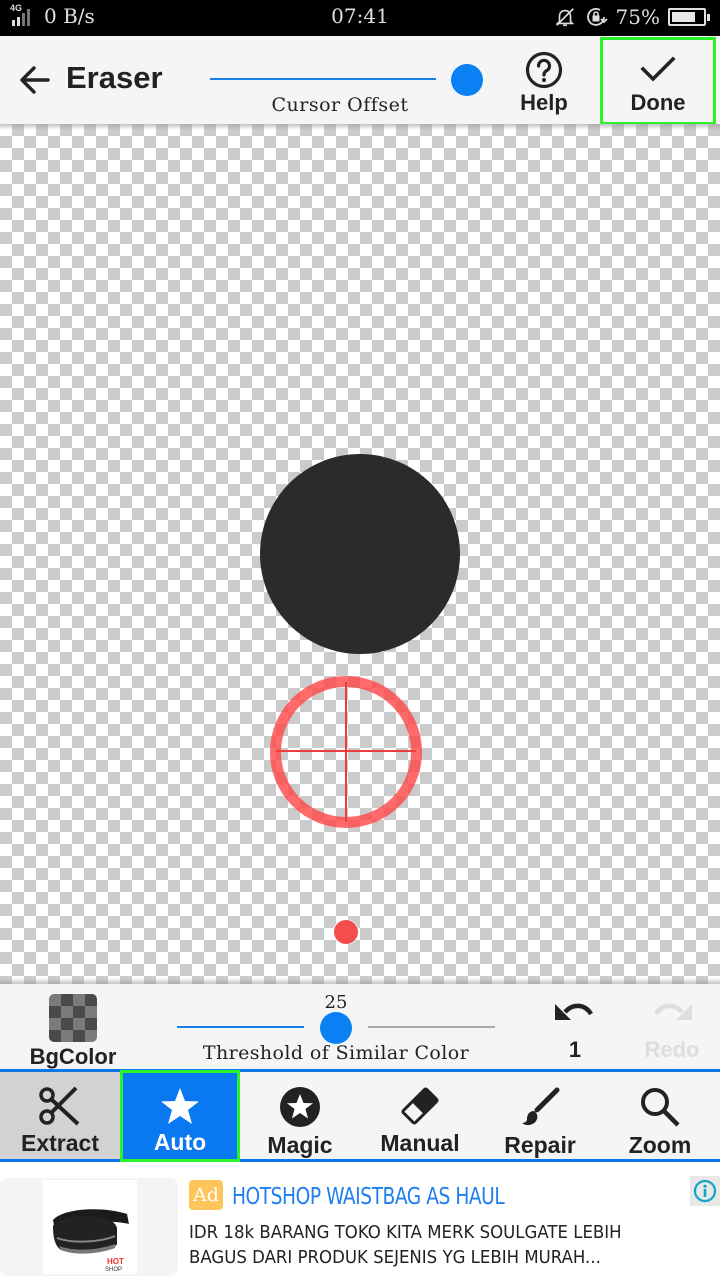  I want to click on ad-info-button, so click(705, 1191).